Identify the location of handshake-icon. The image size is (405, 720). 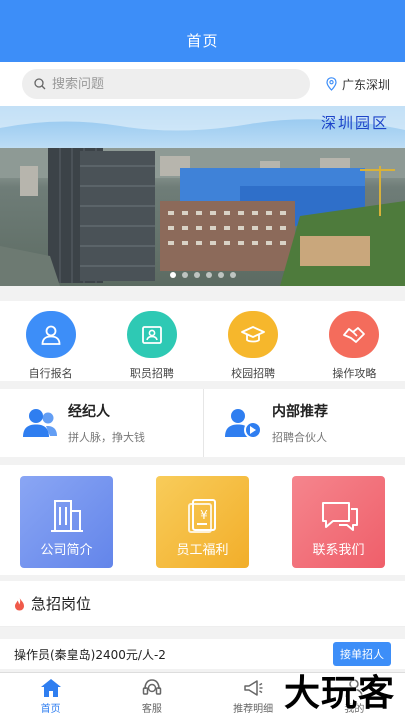
(354, 334).